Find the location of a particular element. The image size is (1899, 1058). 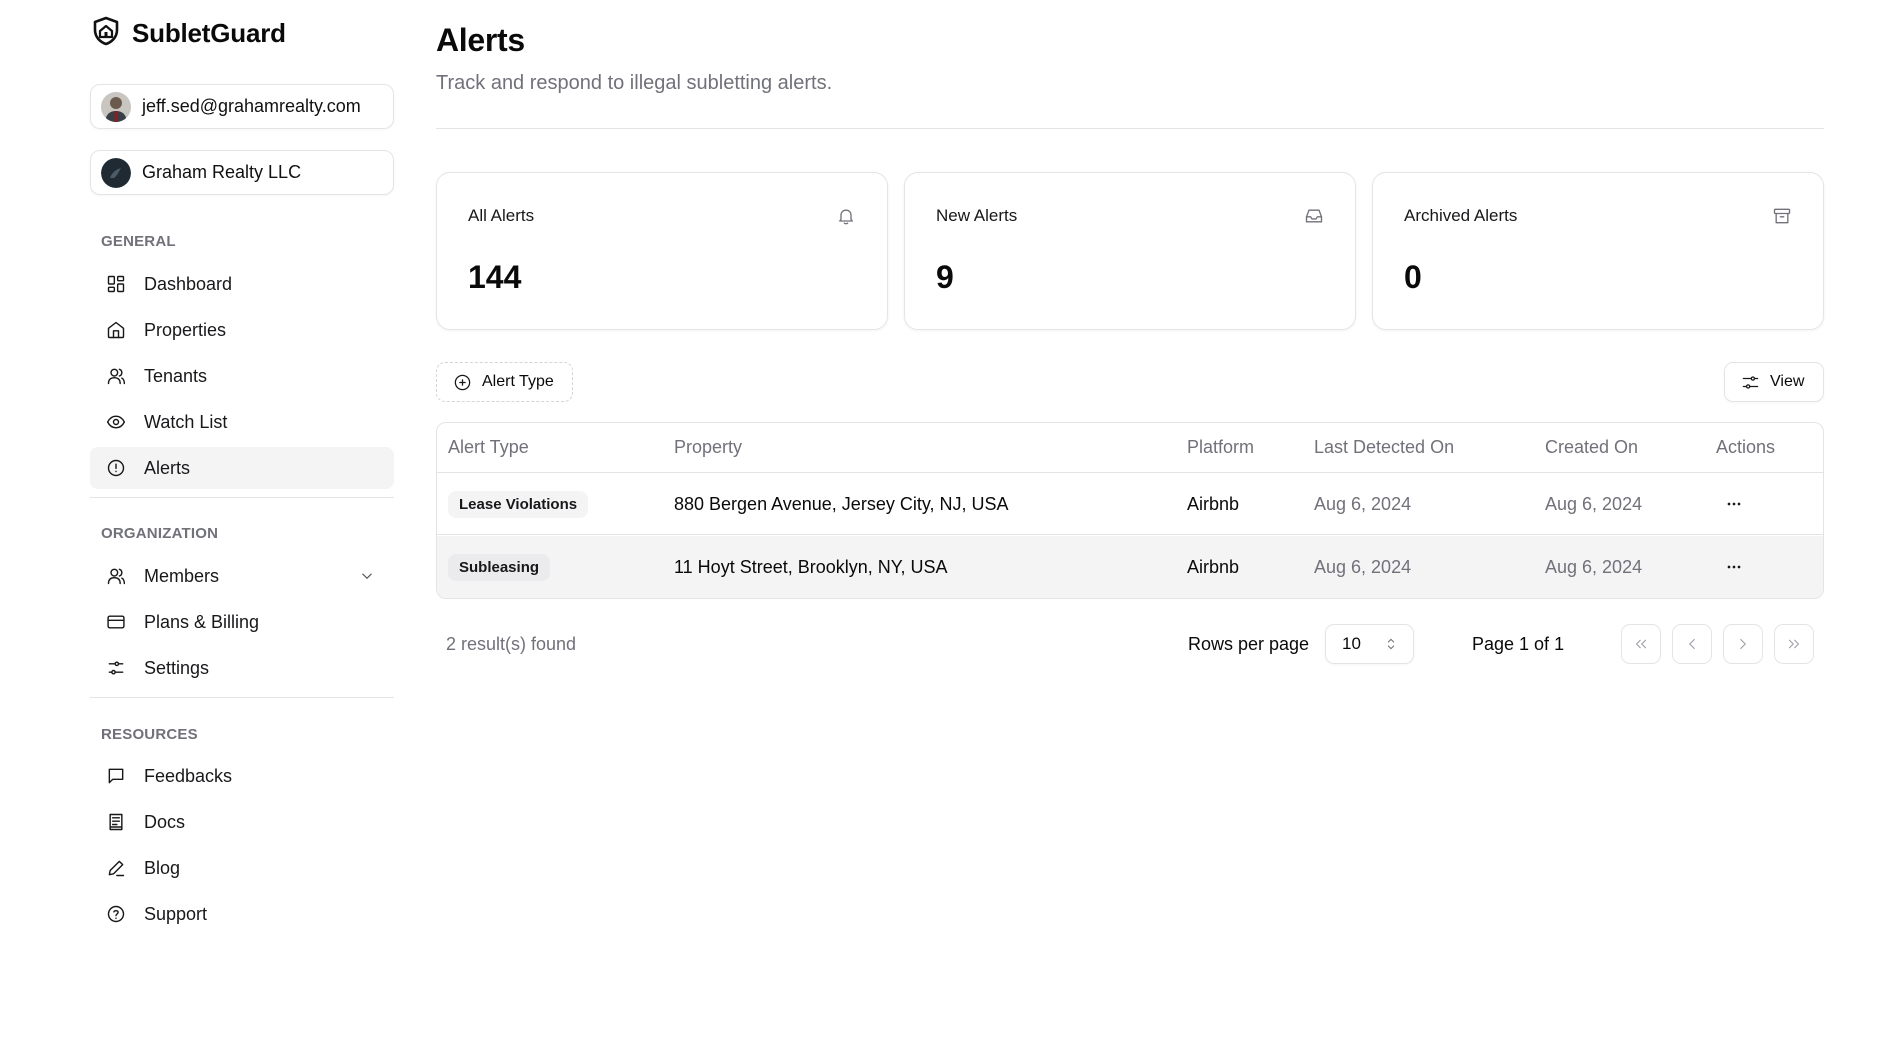

chevron-right-icon is located at coordinates (1743, 644).